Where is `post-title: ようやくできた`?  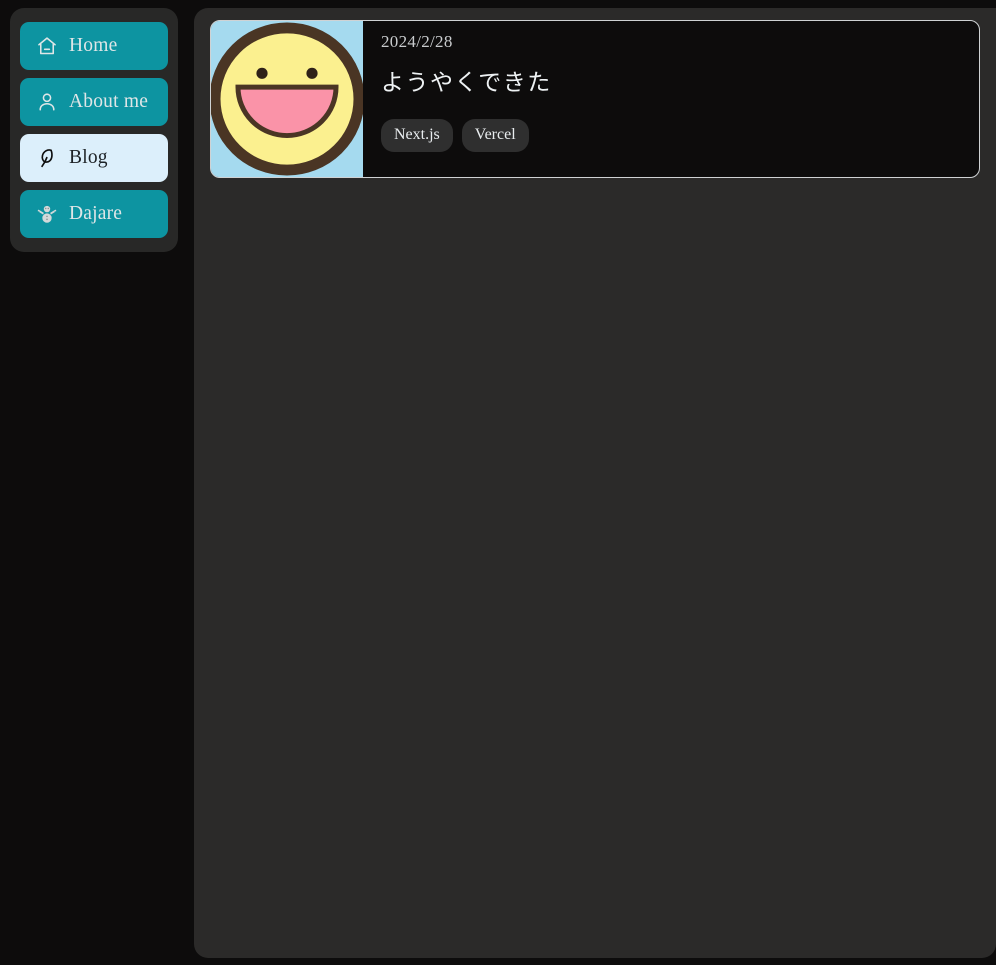 post-title: ようやくできた is located at coordinates (466, 83).